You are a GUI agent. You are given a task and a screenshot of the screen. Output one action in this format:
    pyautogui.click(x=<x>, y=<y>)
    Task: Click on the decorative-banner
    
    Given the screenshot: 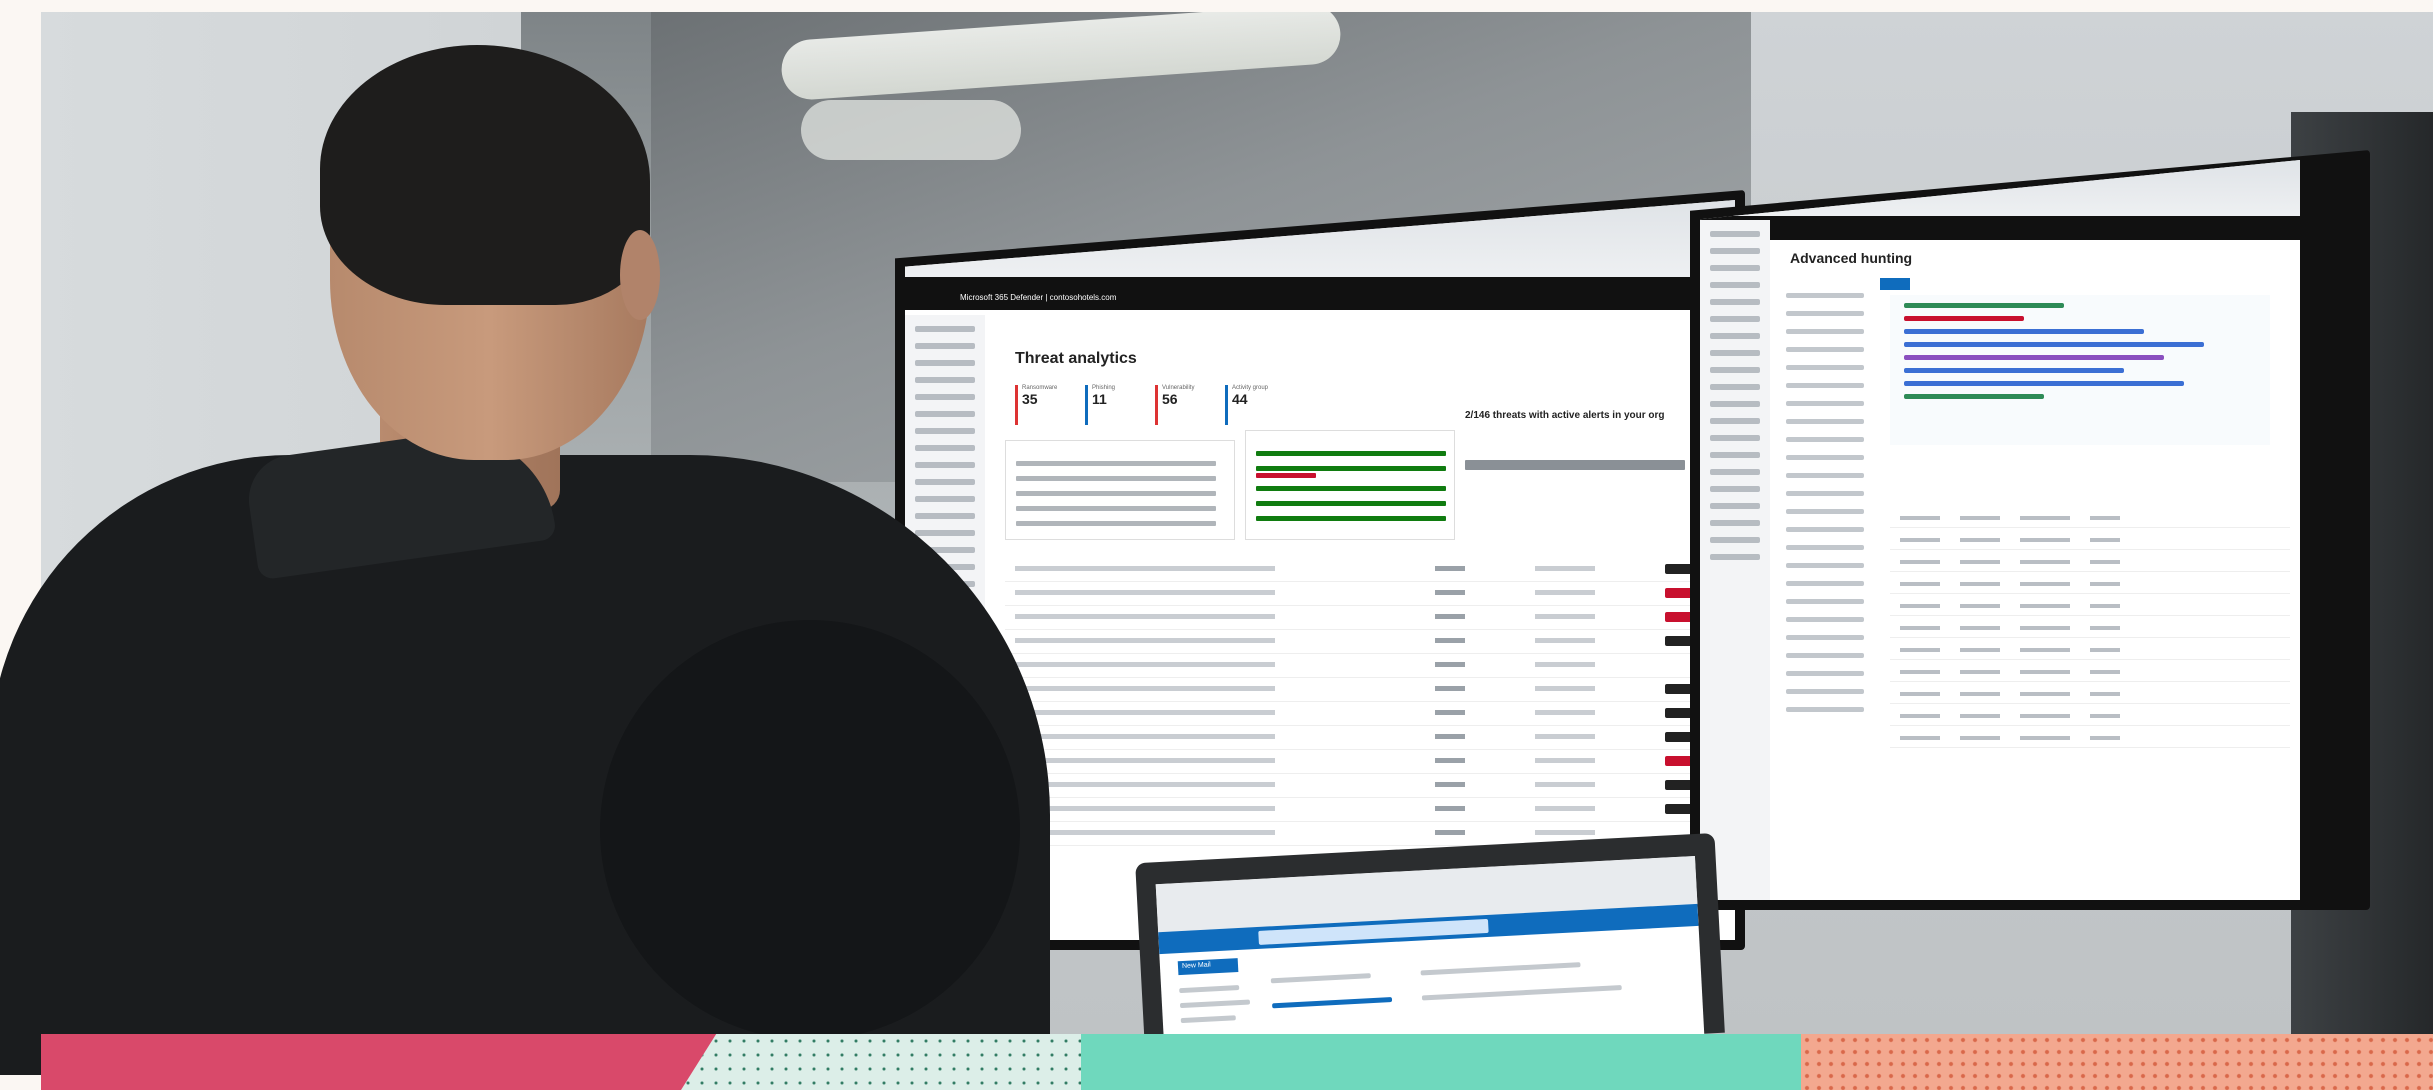 What is the action you would take?
    pyautogui.click(x=1237, y=1062)
    